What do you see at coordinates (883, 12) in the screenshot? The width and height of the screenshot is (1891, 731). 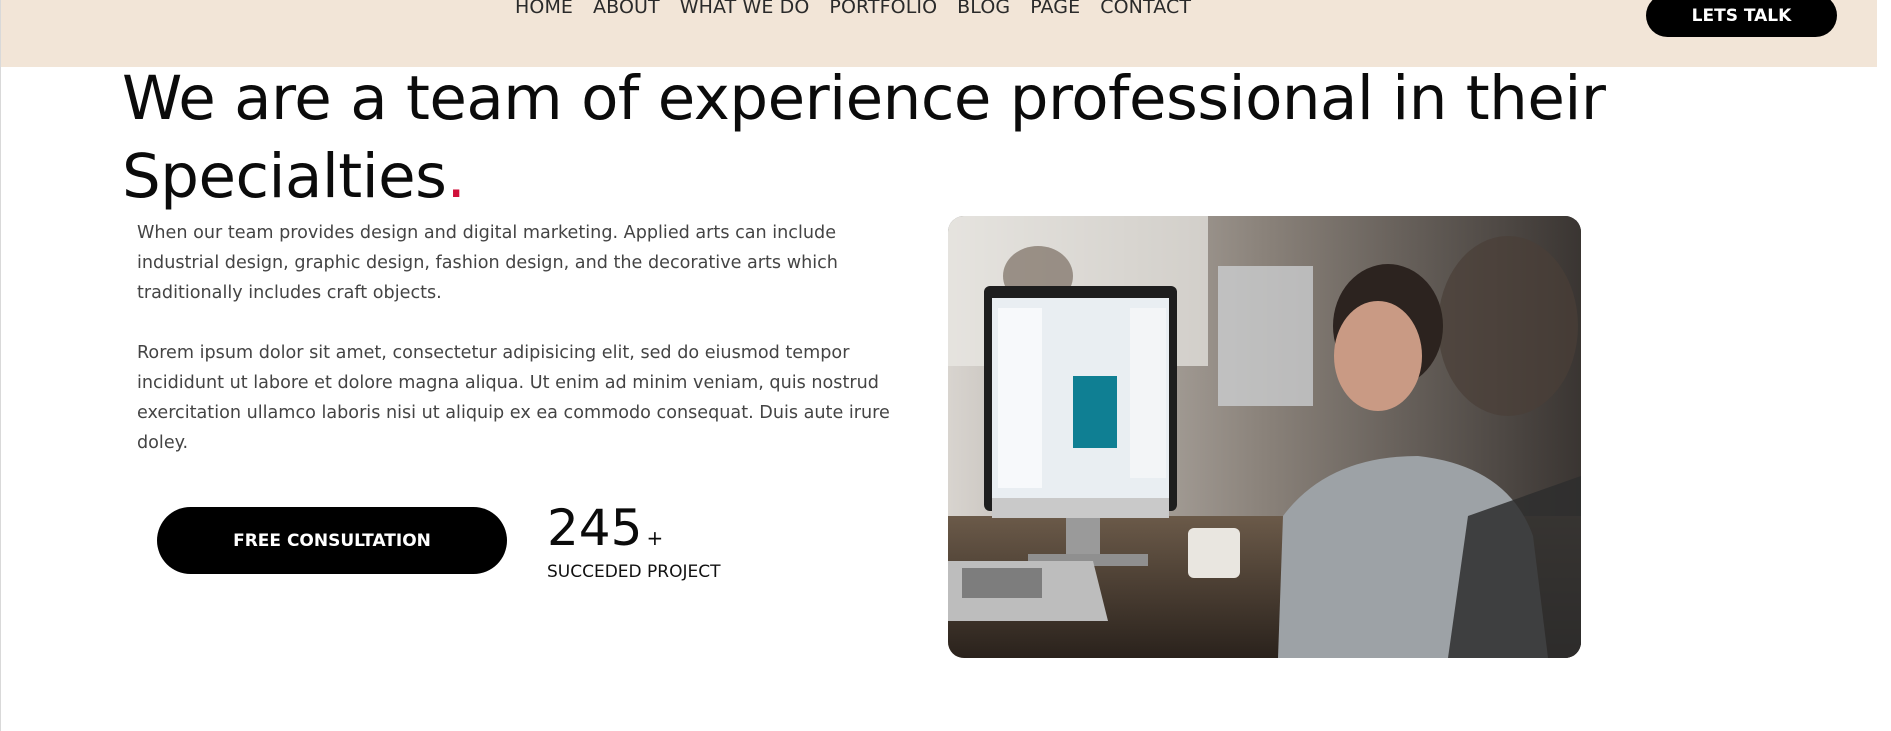 I see `nav-link-portfolio: PORTFOLIO` at bounding box center [883, 12].